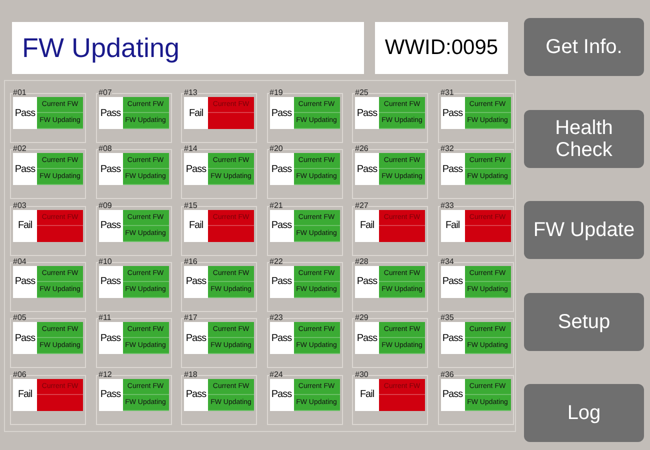 This screenshot has width=650, height=450. What do you see at coordinates (447, 149) in the screenshot?
I see `slot-number: #32` at bounding box center [447, 149].